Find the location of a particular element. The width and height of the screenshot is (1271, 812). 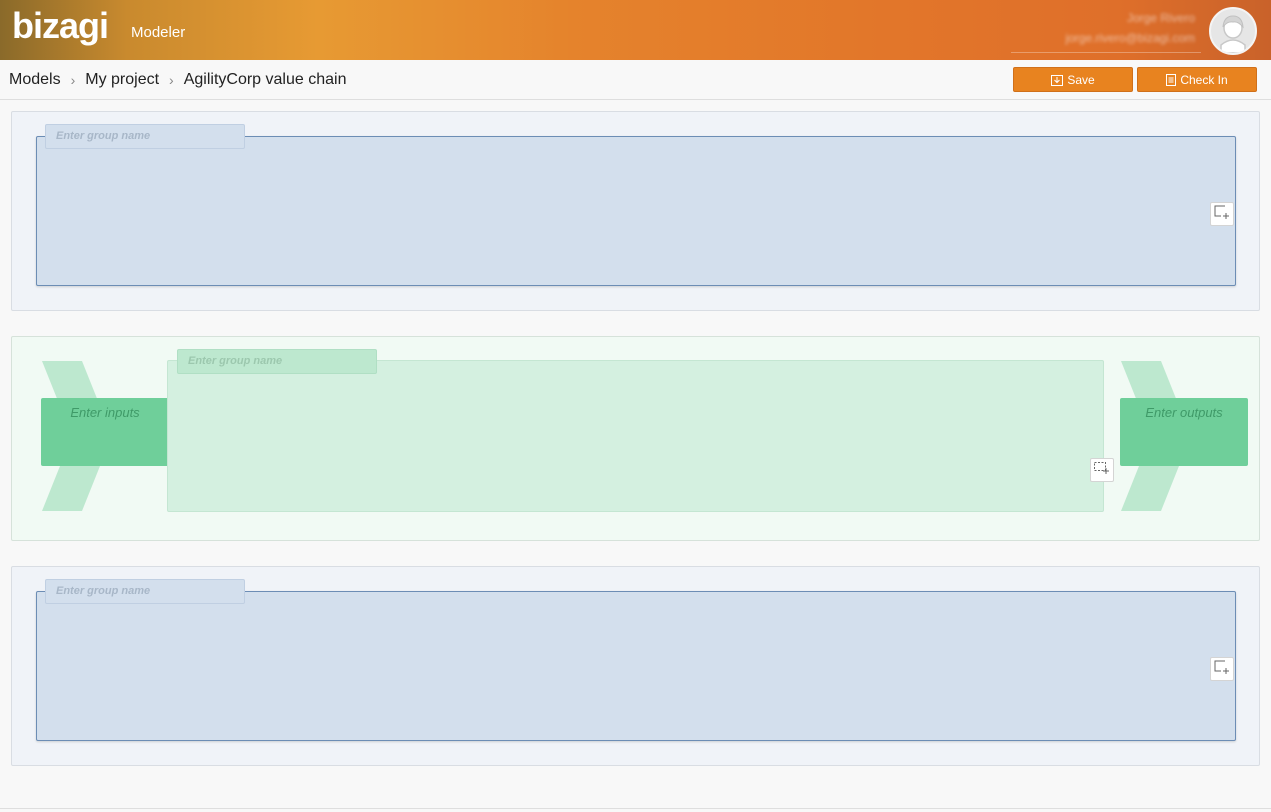

breadcrumb-project: My project is located at coordinates (122, 80).